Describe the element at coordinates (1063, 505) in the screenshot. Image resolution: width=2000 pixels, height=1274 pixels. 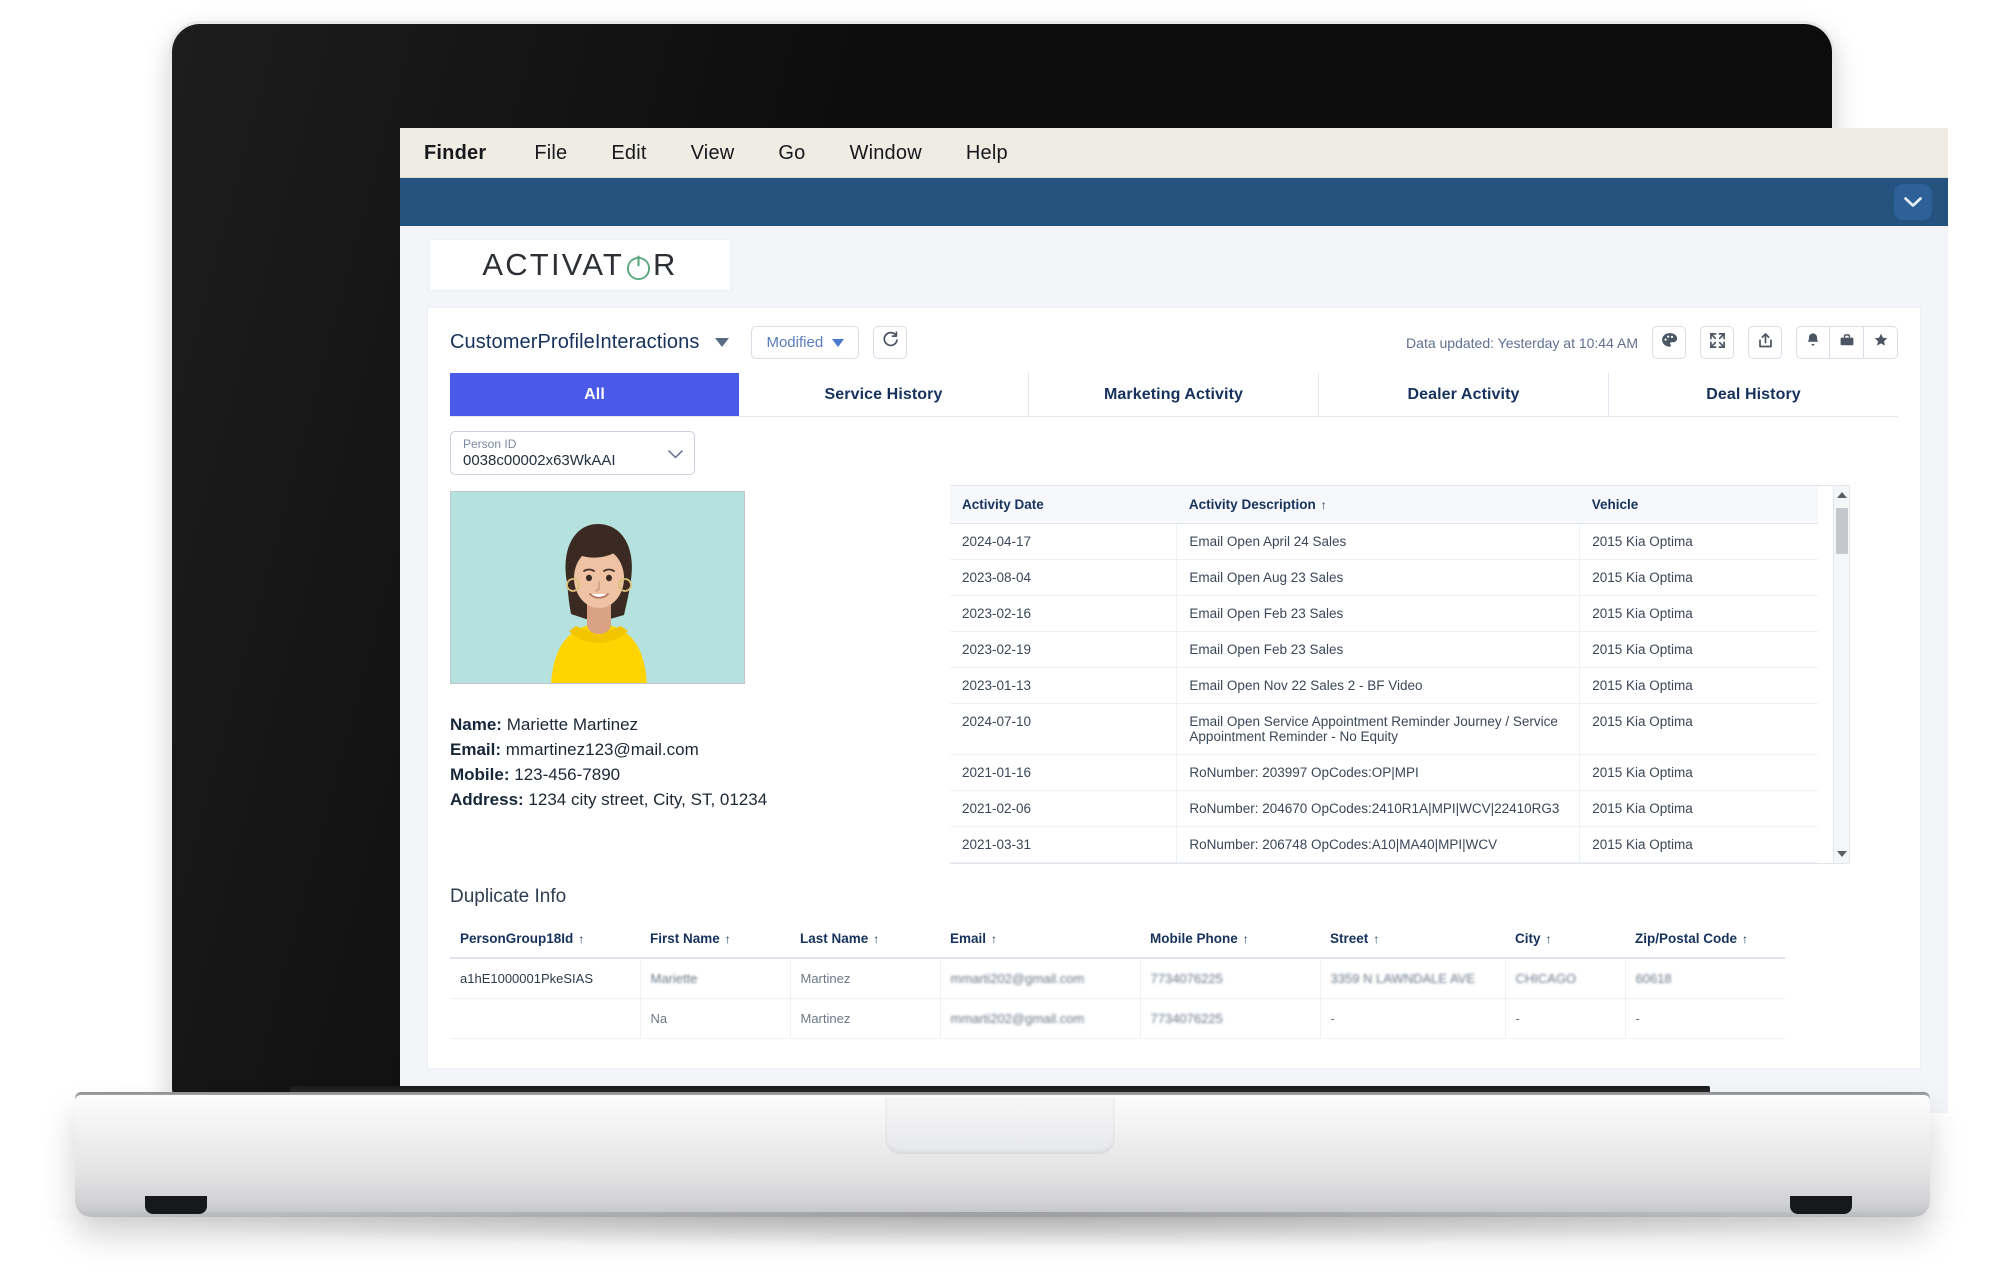
I see `column-activity-date: Activity Date` at that location.